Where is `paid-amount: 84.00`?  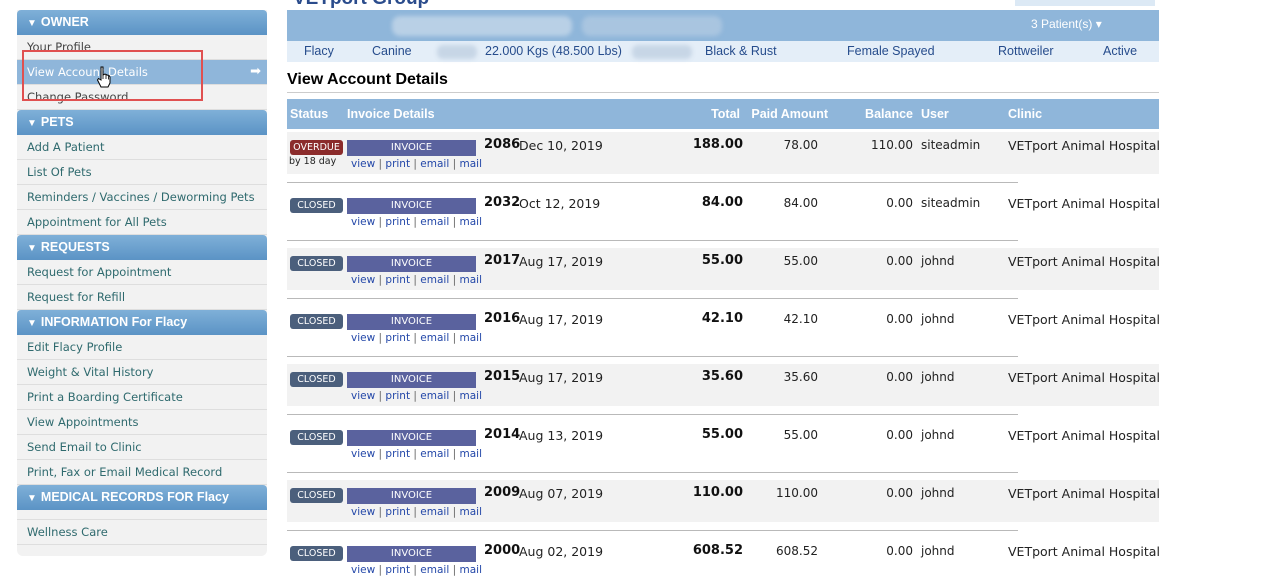 paid-amount: 84.00 is located at coordinates (800, 203).